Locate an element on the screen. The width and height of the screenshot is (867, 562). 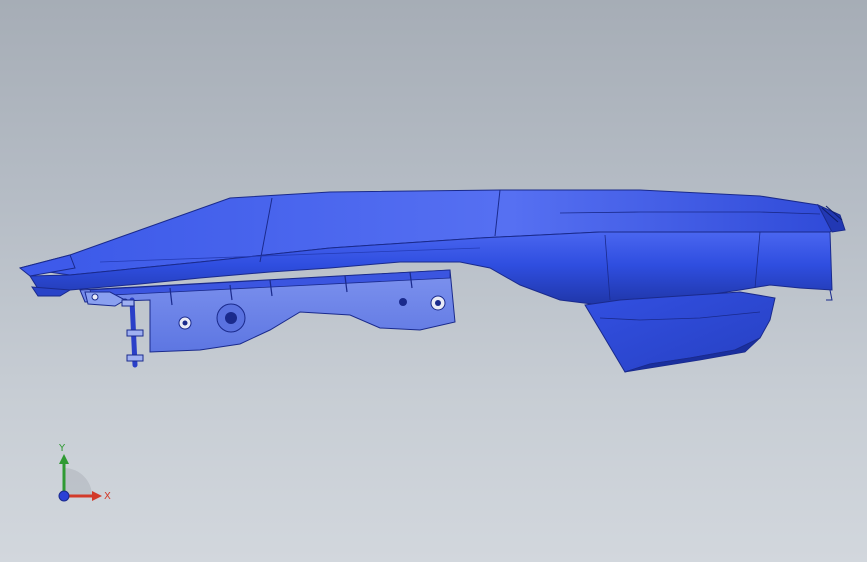
wheel-arch-flare is located at coordinates (680, 332).